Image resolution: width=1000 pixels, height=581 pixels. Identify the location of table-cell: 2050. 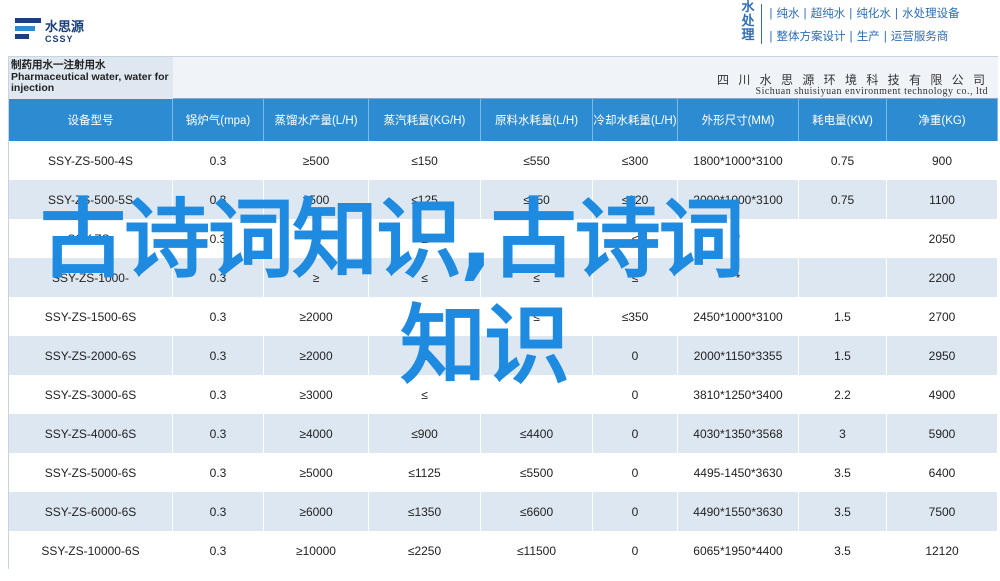
(942, 238).